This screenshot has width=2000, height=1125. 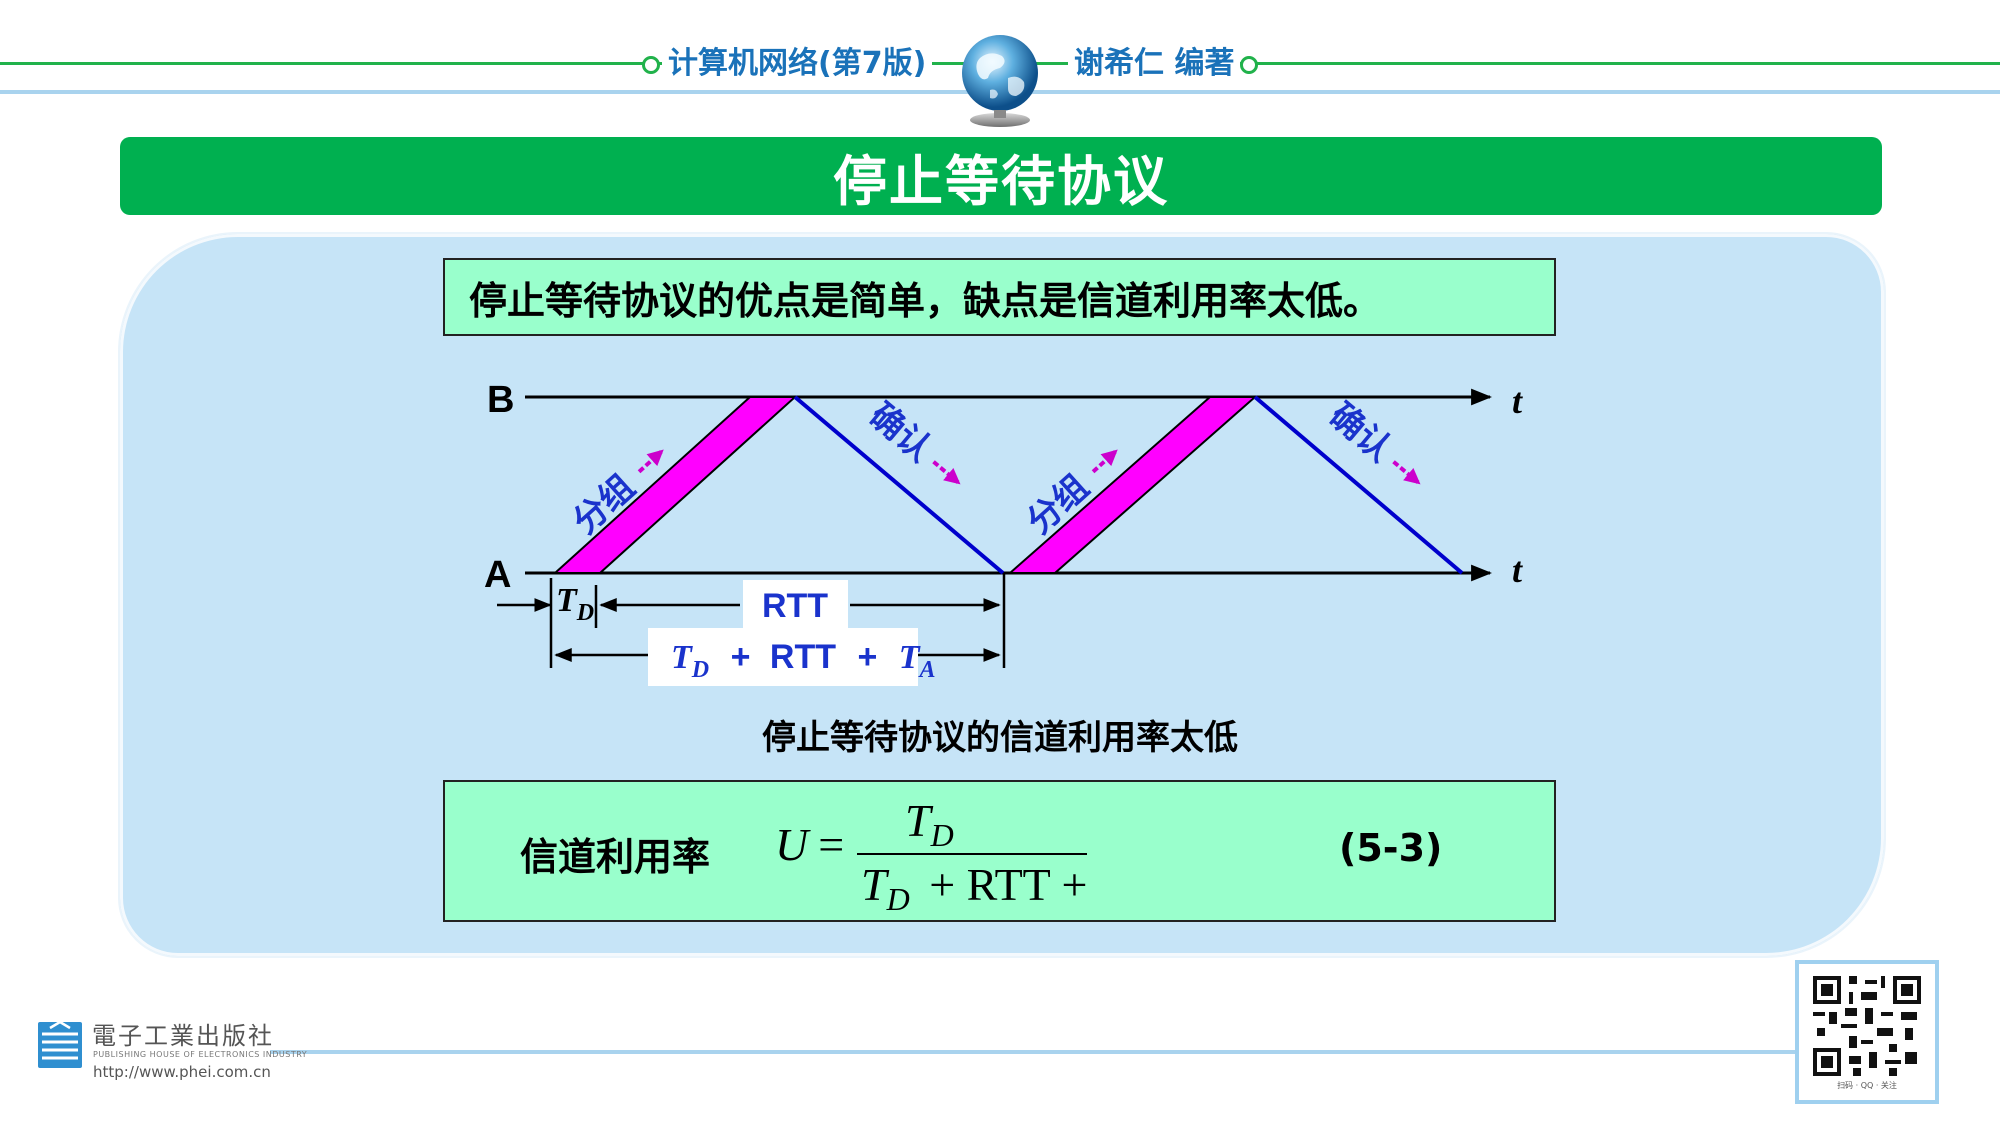 What do you see at coordinates (793, 844) in the screenshot?
I see `formula-lhs: U` at bounding box center [793, 844].